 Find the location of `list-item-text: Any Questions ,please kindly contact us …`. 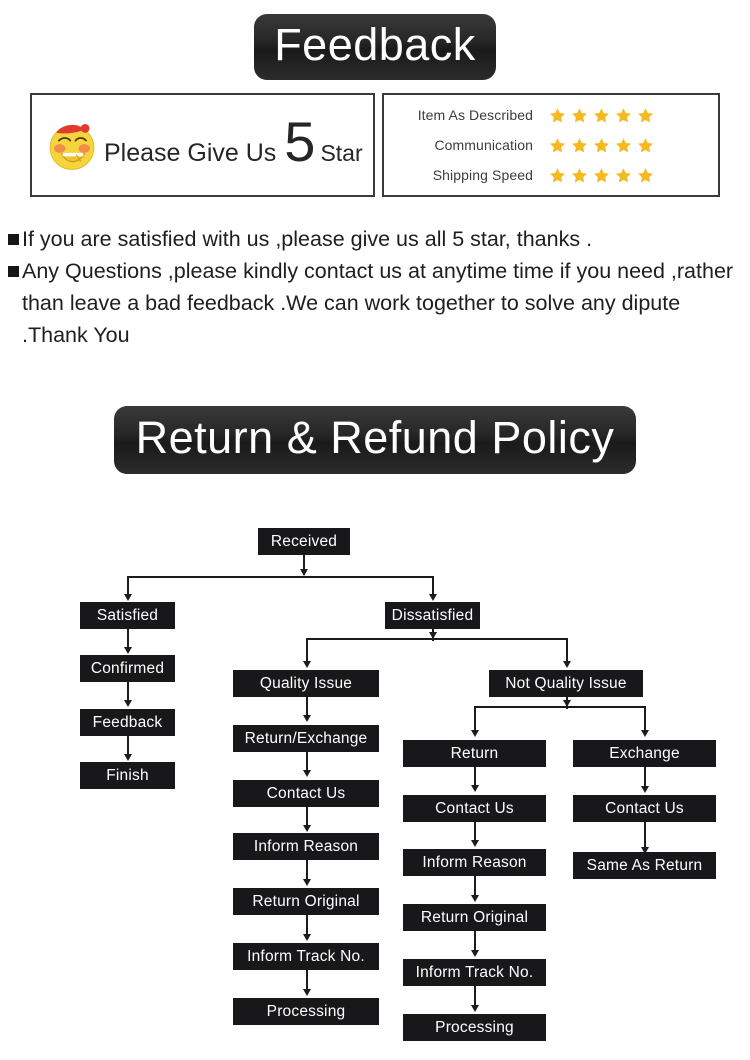

list-item-text: Any Questions ,please kindly contact us … is located at coordinates (378, 303).